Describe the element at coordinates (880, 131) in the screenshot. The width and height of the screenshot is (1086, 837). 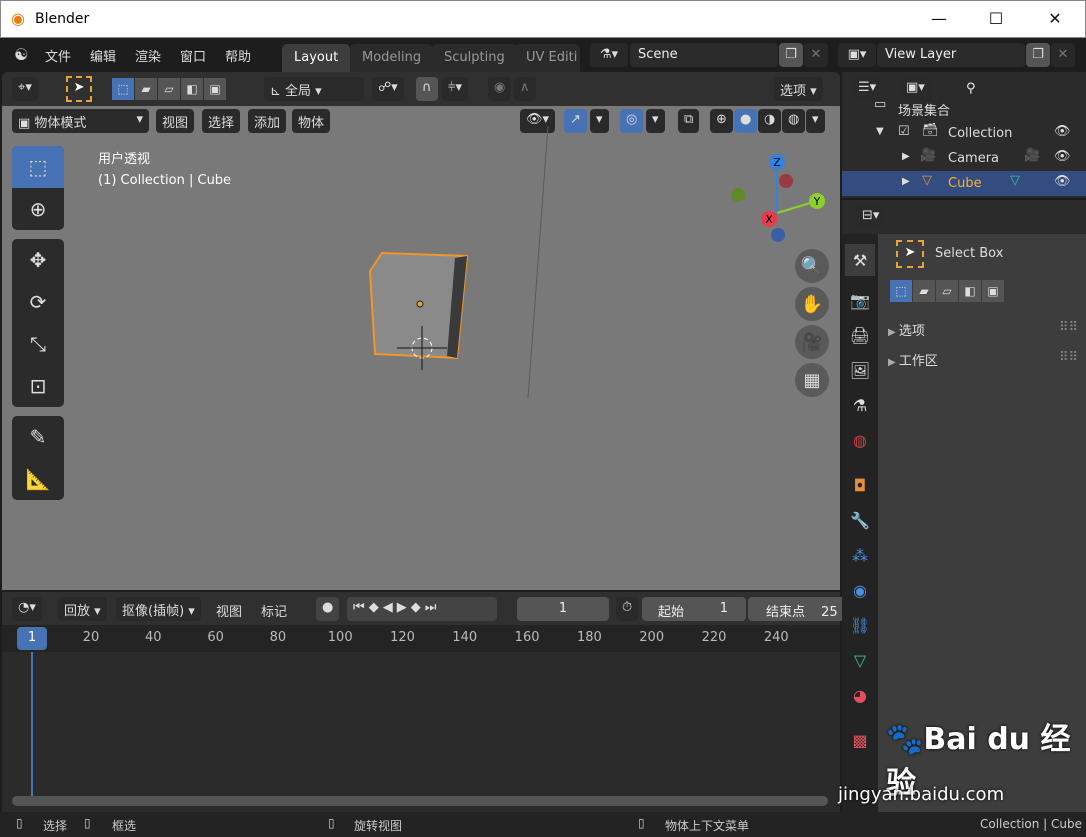
I see `expand-icon: ▼` at that location.